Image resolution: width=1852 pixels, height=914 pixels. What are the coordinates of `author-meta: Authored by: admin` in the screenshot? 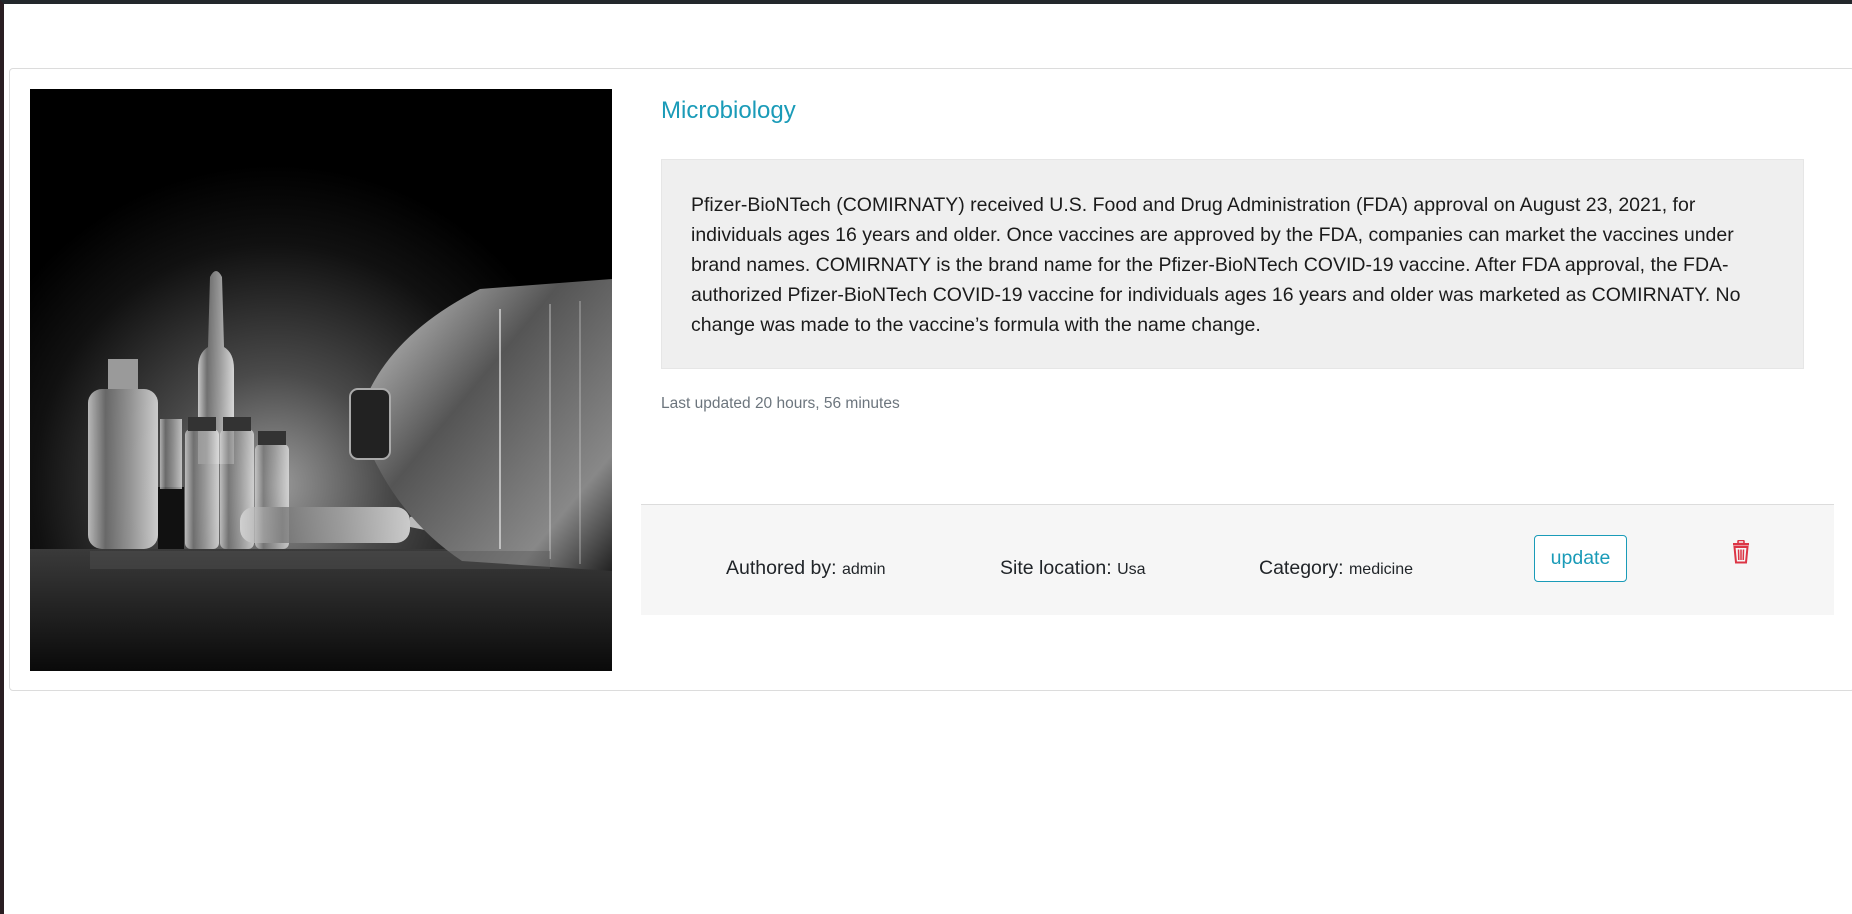 It's located at (806, 568).